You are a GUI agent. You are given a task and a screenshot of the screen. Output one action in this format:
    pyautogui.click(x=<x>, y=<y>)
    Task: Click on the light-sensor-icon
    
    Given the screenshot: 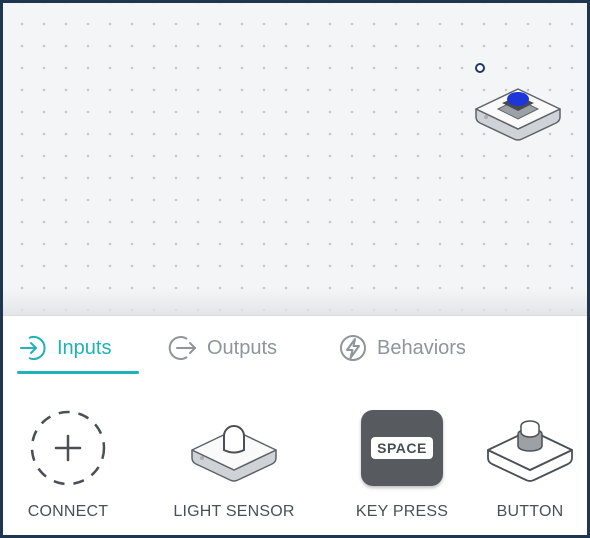 What is the action you would take?
    pyautogui.click(x=234, y=453)
    